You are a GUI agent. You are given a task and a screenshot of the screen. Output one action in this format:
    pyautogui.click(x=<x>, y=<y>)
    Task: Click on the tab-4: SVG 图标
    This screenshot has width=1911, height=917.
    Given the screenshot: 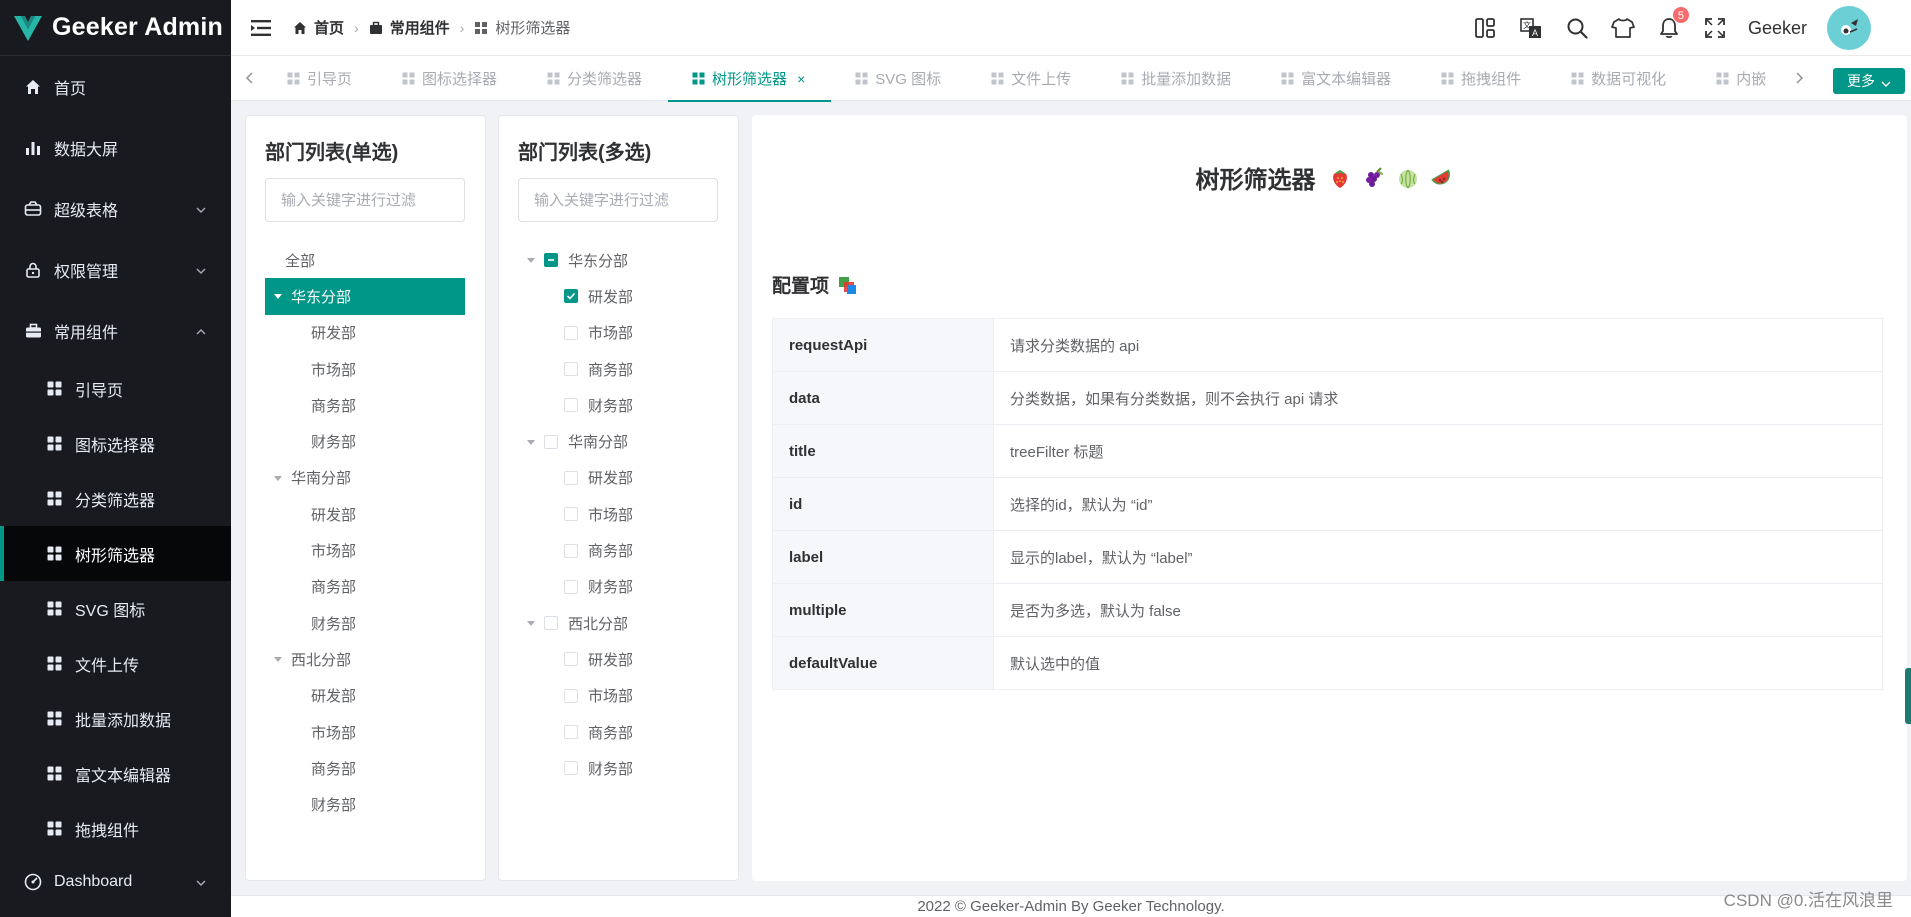 What is the action you would take?
    pyautogui.click(x=899, y=78)
    